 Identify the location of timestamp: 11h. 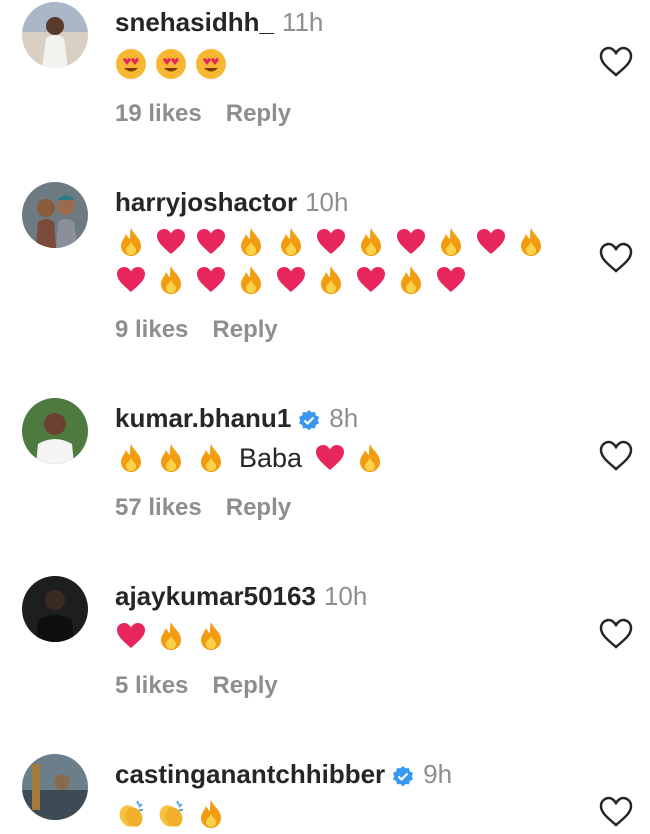
(302, 22).